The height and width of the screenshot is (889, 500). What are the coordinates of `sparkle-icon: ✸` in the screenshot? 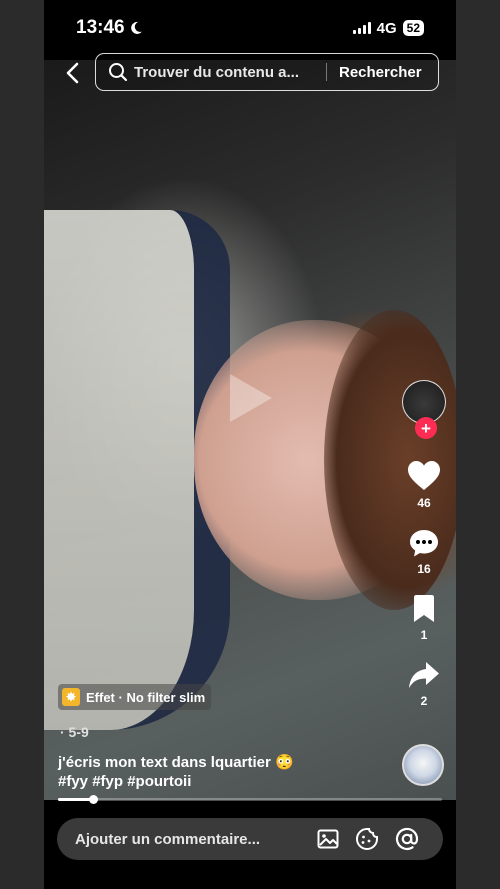 It's located at (71, 697).